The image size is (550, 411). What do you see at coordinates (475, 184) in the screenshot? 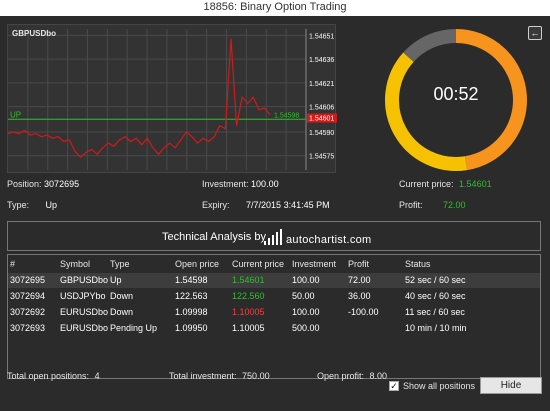
I see `current-price-value: 1.54601` at bounding box center [475, 184].